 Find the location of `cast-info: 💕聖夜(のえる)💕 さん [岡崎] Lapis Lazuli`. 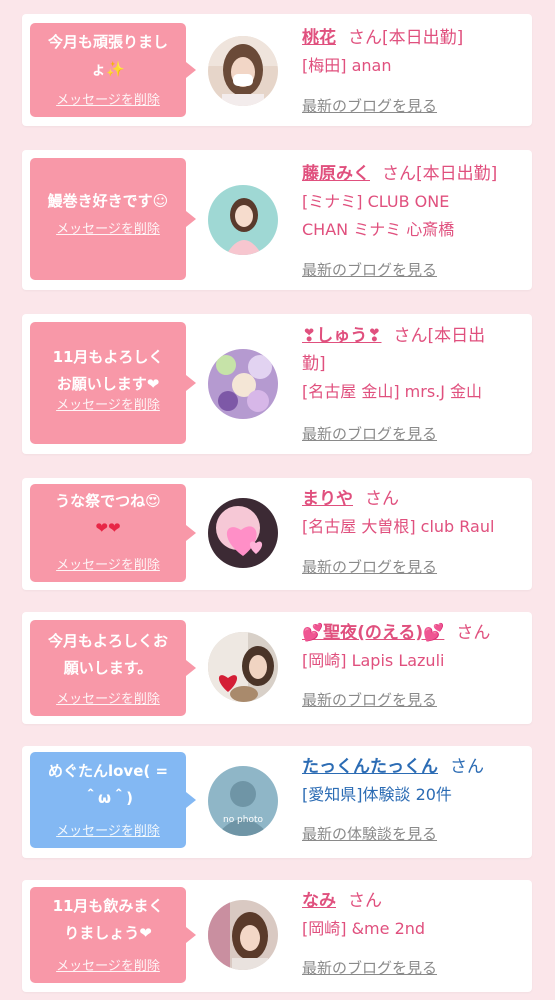

cast-info: 💕聖夜(のえる)💕 さん [岡崎] Lapis Lazuli is located at coordinates (412, 647).